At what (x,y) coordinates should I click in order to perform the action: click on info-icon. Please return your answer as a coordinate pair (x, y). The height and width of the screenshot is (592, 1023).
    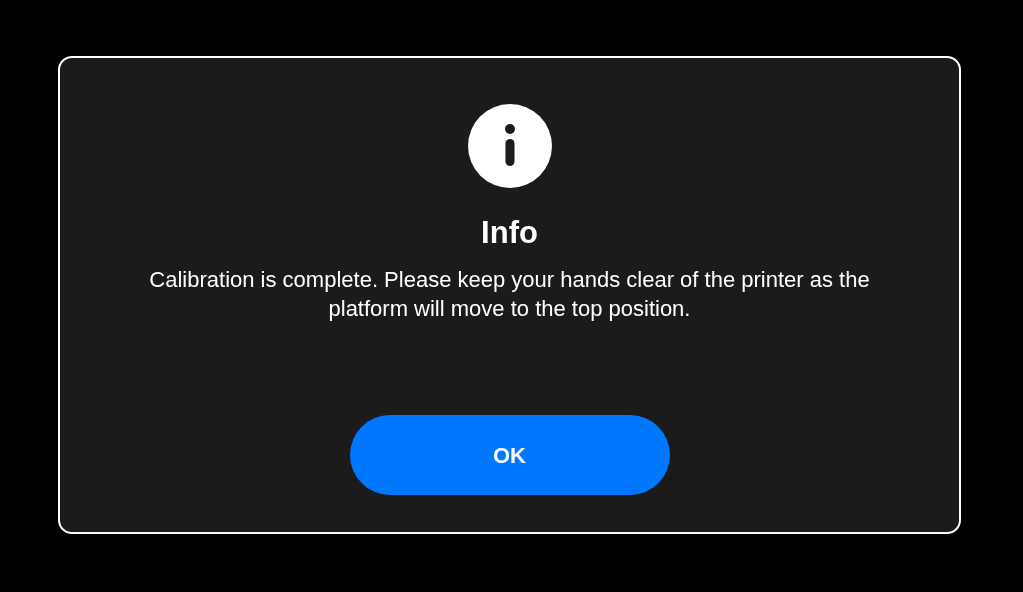
    Looking at the image, I should click on (509, 146).